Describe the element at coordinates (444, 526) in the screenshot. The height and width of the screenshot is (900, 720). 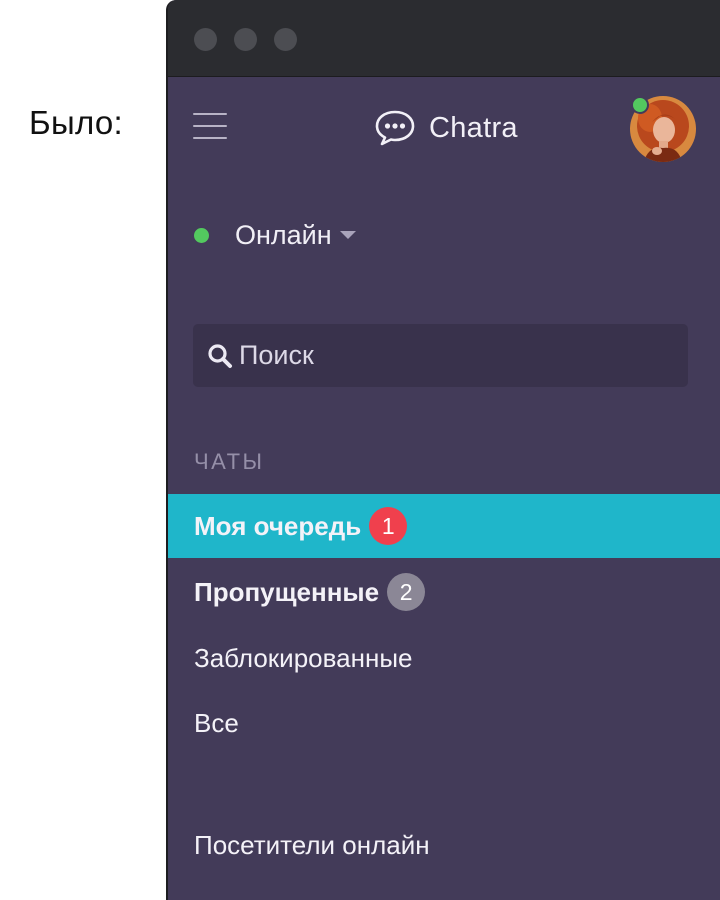
I see `sidebar-item-my-queue: Моя очередь 1` at that location.